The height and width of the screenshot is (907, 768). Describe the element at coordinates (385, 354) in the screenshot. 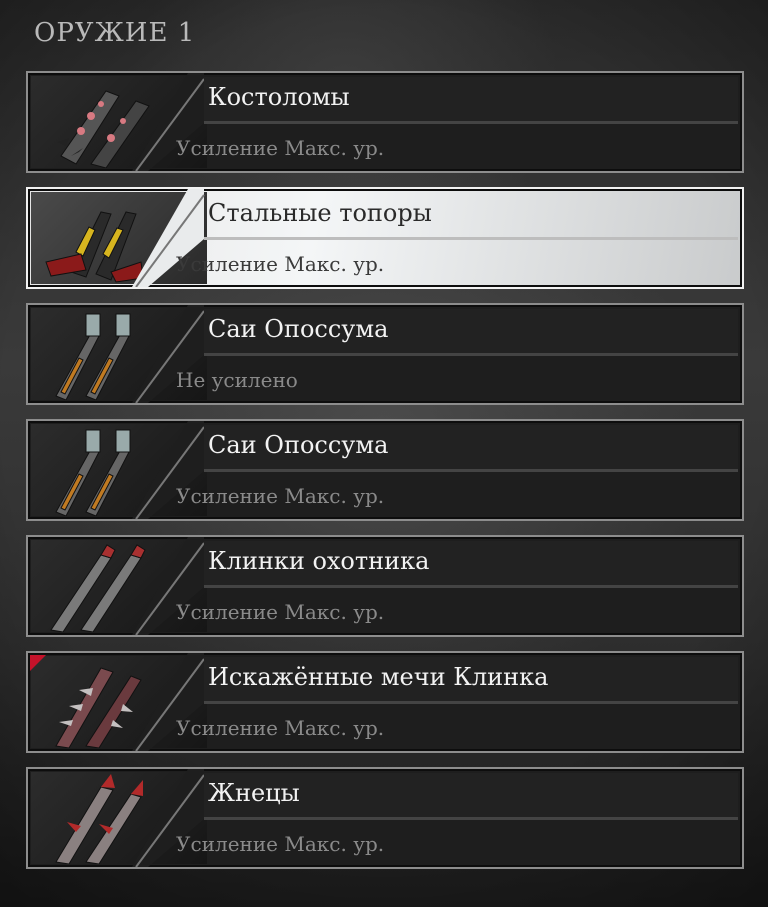

I see `weapon-item: Саи Опоссума Не усилено` at that location.